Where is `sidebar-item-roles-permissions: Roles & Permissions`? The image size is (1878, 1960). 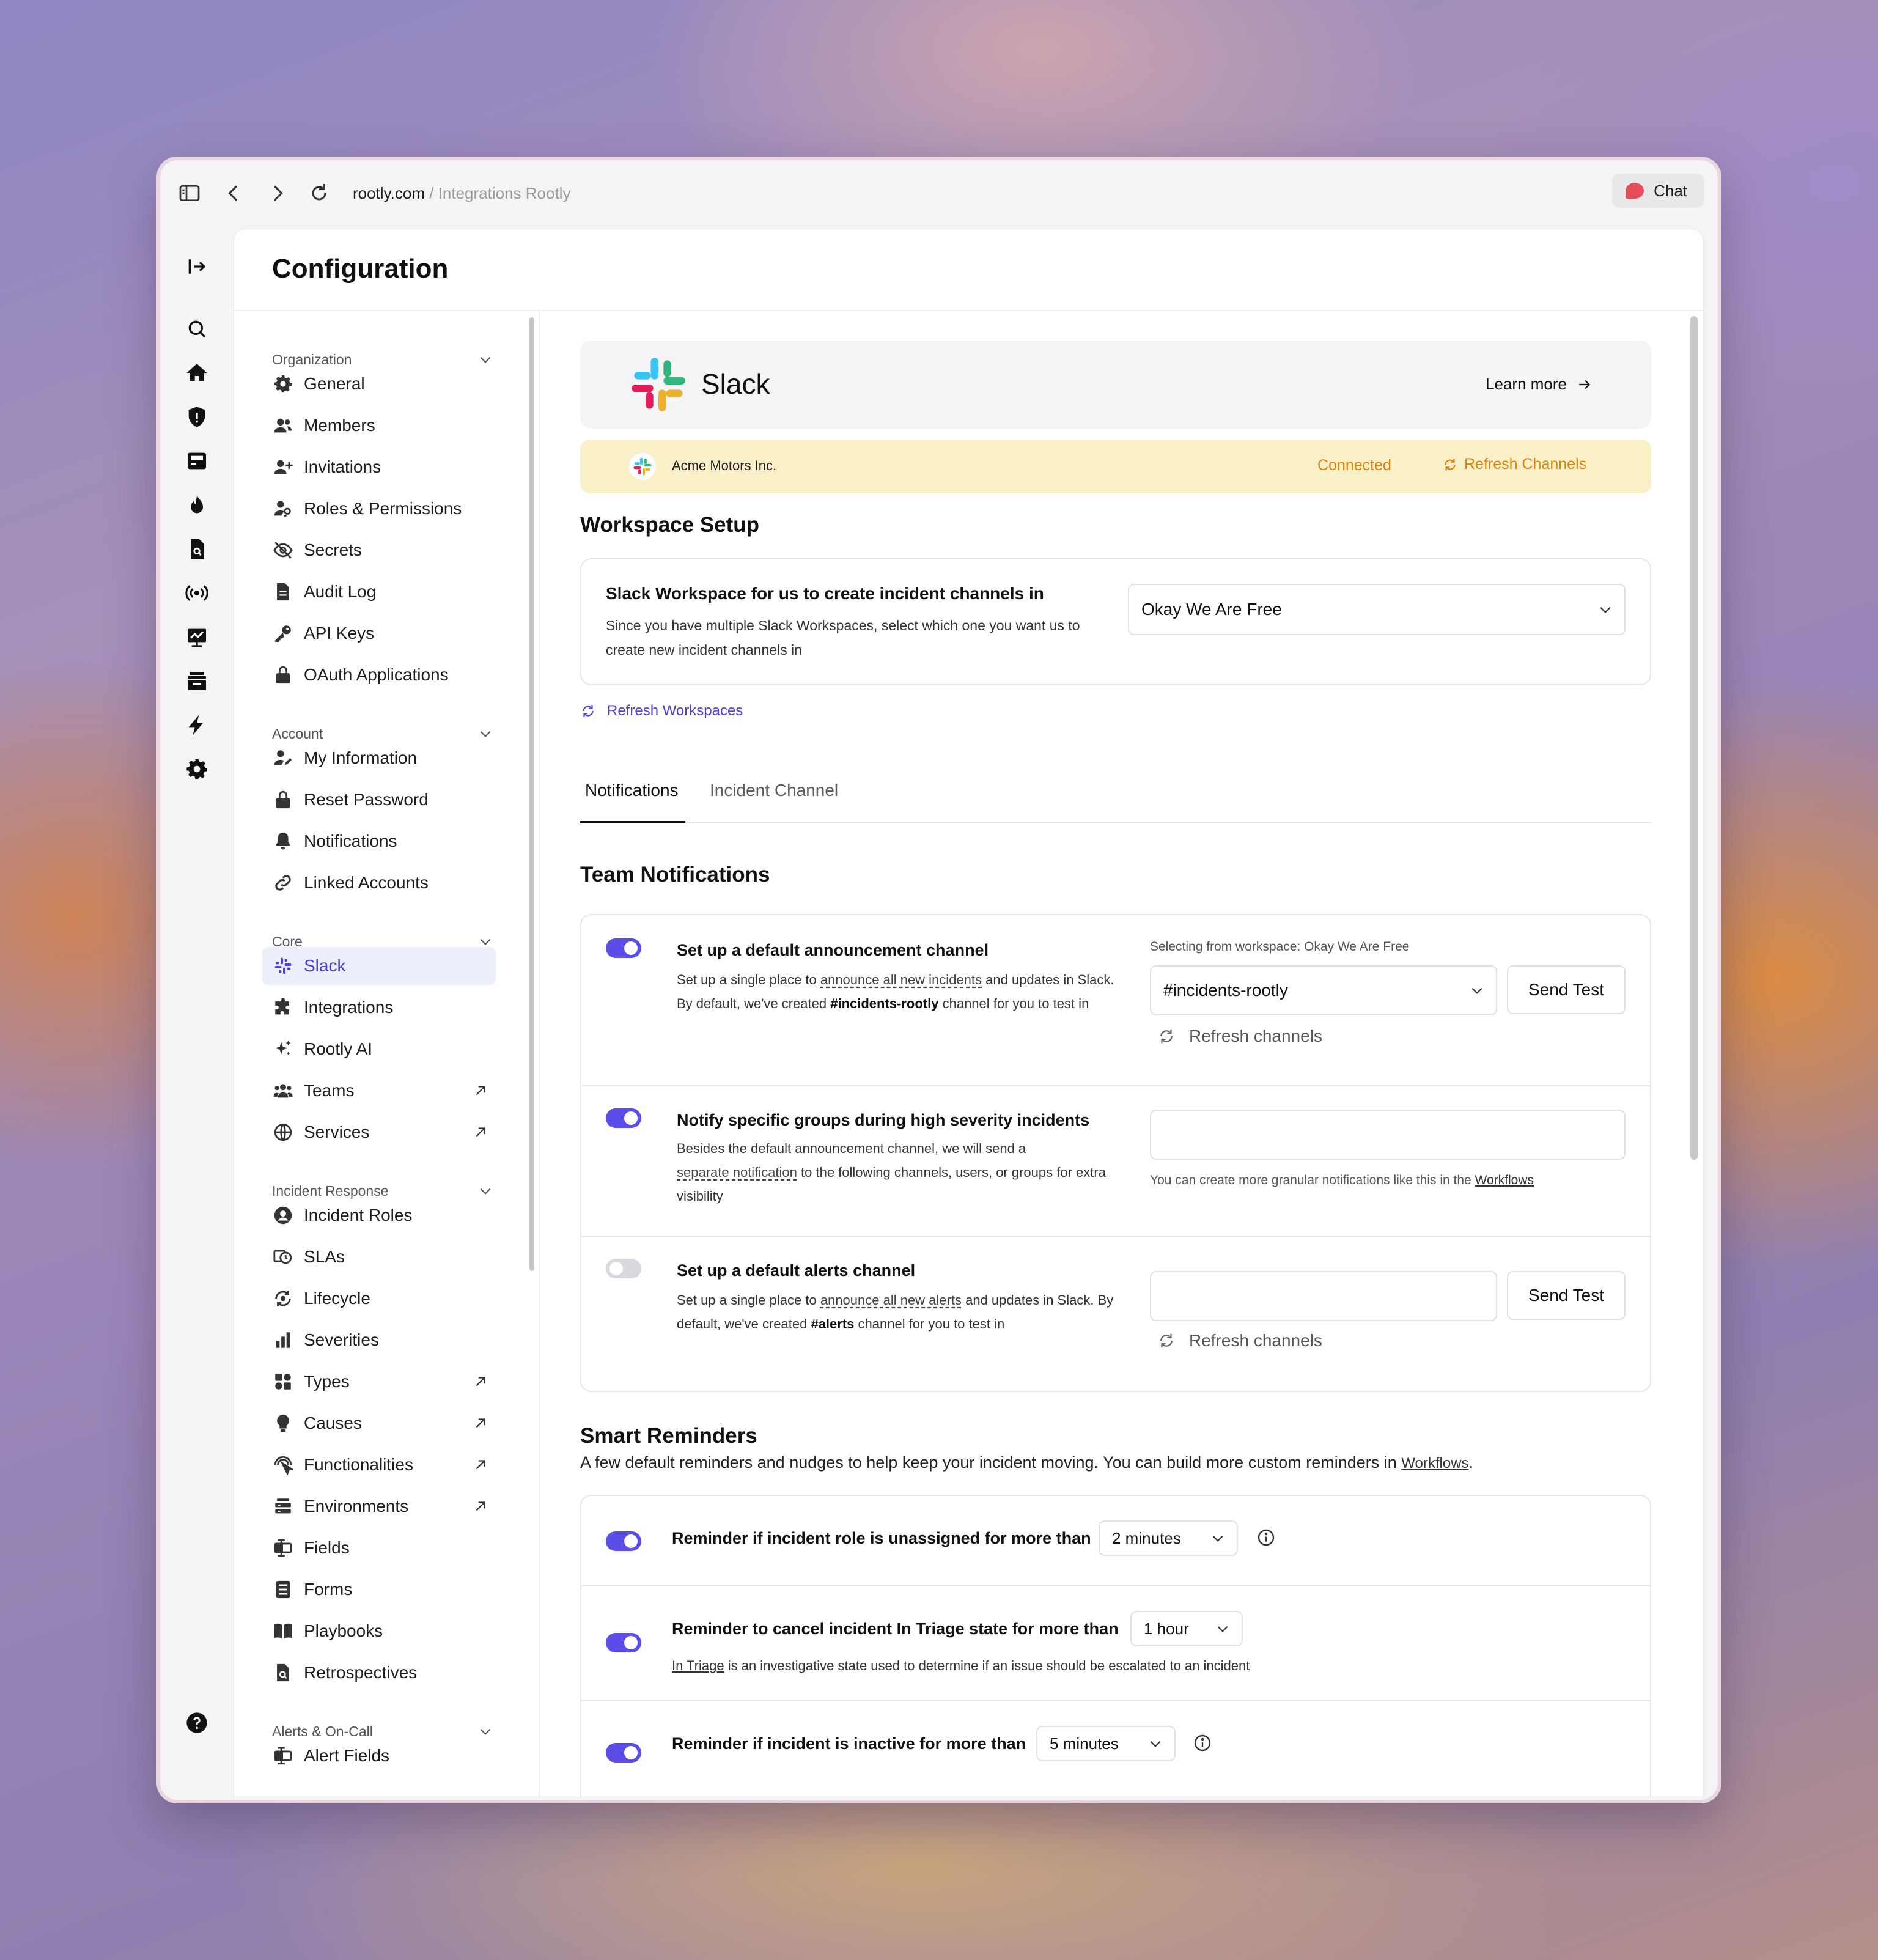
sidebar-item-roles-permissions: Roles & Permissions is located at coordinates (379, 509).